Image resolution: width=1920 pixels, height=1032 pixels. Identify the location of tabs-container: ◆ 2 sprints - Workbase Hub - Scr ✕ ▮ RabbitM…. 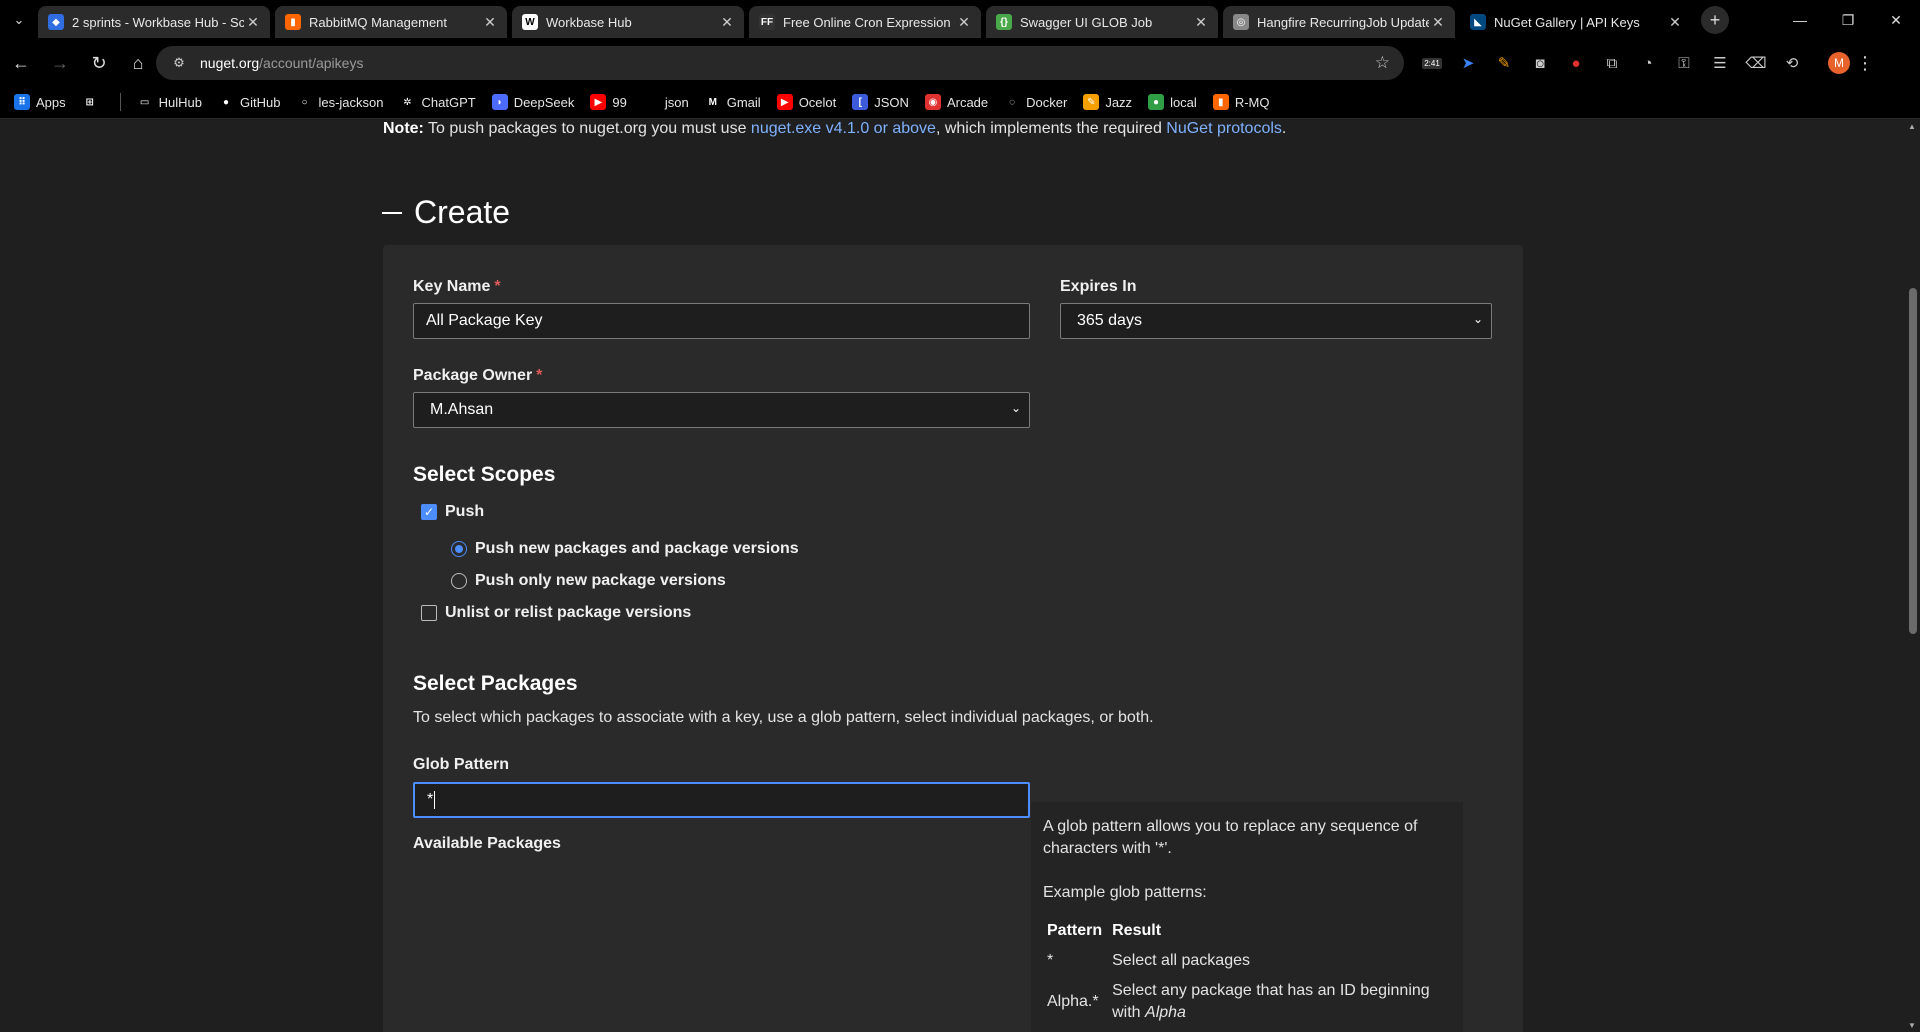
(867, 20).